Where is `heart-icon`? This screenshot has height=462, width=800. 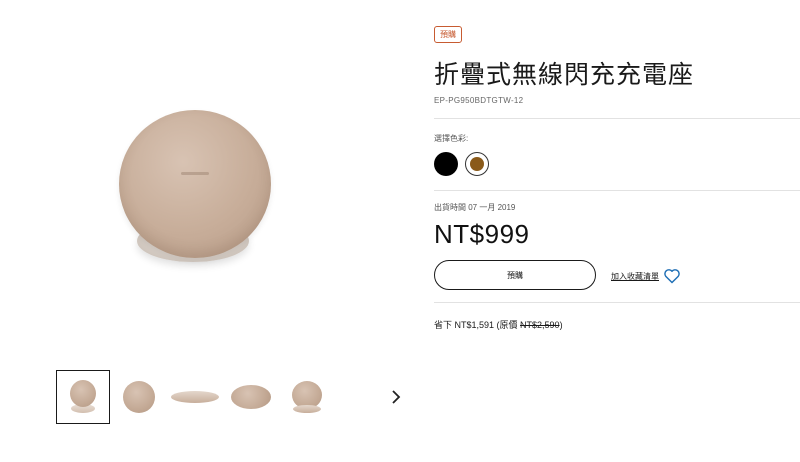 heart-icon is located at coordinates (672, 276).